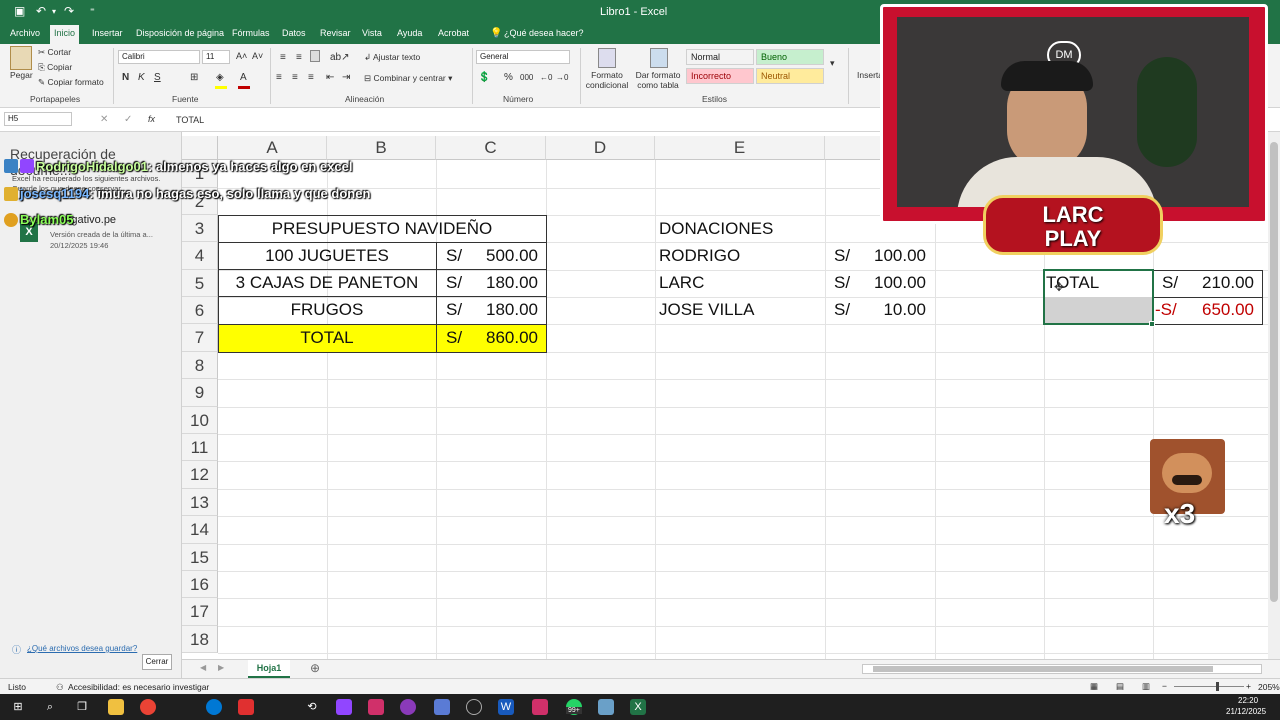  Describe the element at coordinates (21, 75) in the screenshot. I see `paste-button: Pegar` at that location.